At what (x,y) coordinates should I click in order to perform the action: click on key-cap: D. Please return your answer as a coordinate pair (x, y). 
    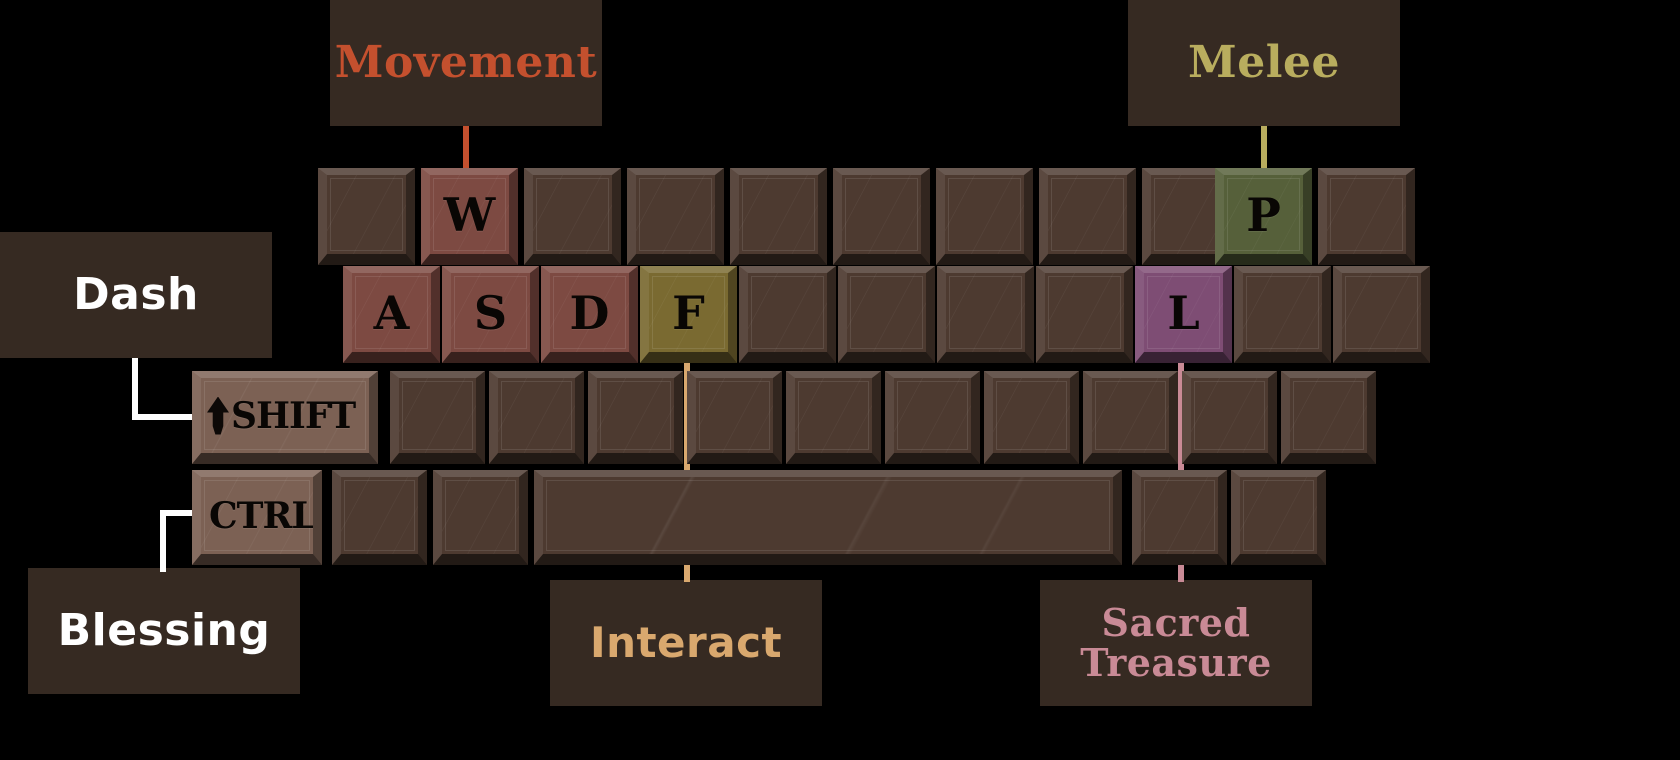
    Looking at the image, I should click on (589, 312).